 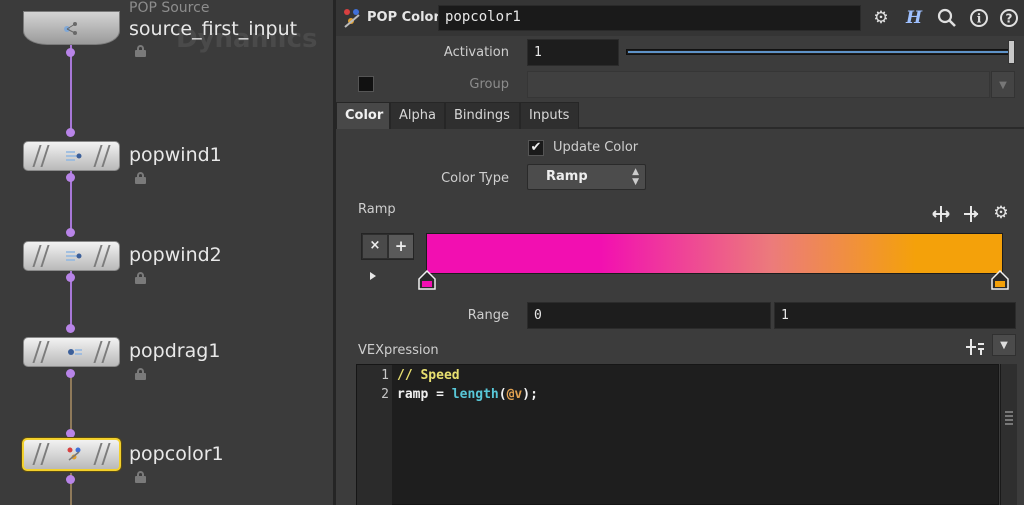 I want to click on updown-arrow-icon: ▲ ▼, so click(x=635, y=177).